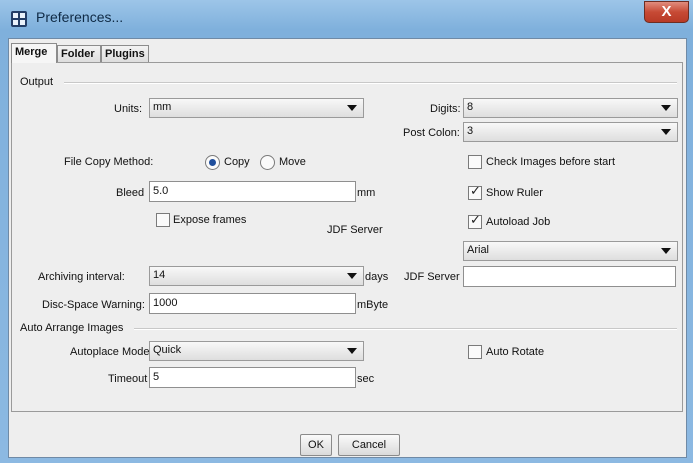 The height and width of the screenshot is (463, 693). What do you see at coordinates (256, 351) in the screenshot?
I see `autoplace-mode-select: Quick` at bounding box center [256, 351].